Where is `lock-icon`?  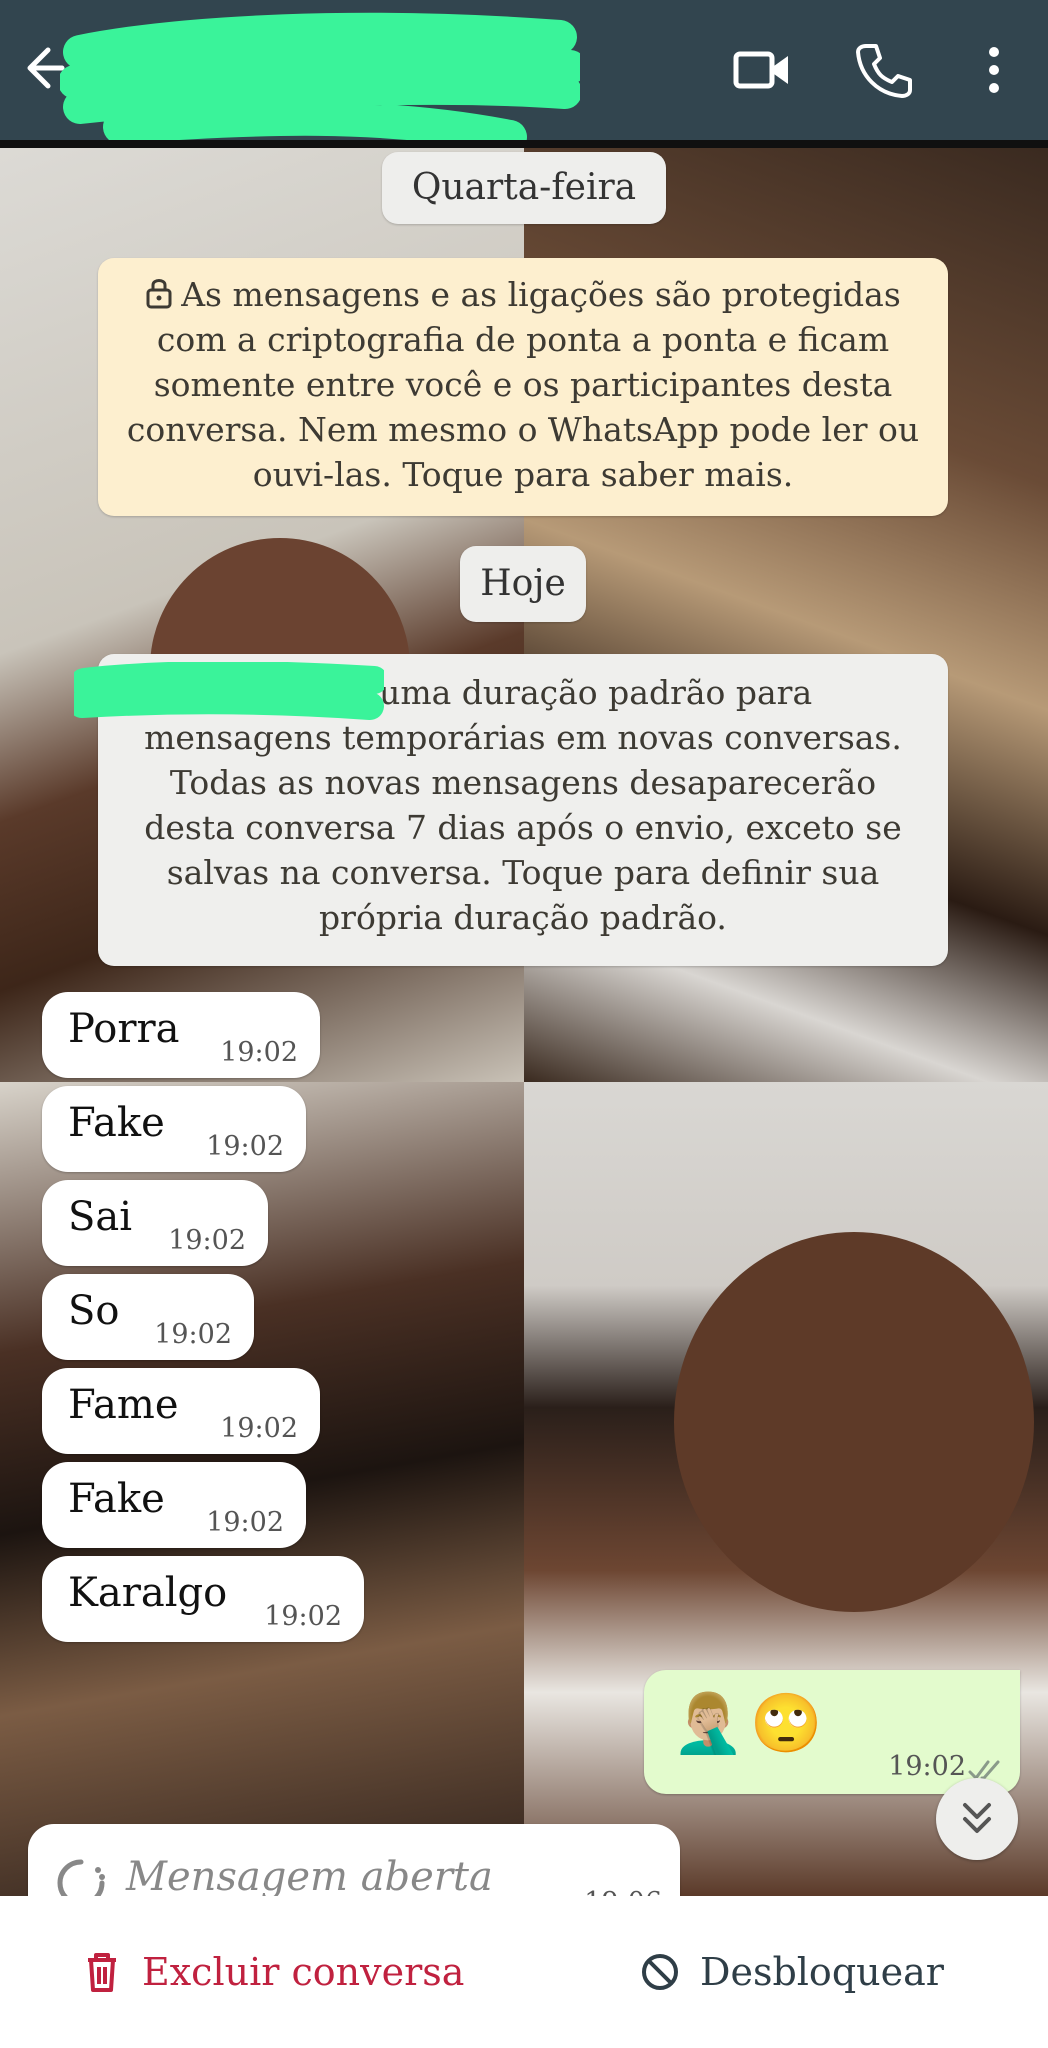 lock-icon is located at coordinates (159, 294).